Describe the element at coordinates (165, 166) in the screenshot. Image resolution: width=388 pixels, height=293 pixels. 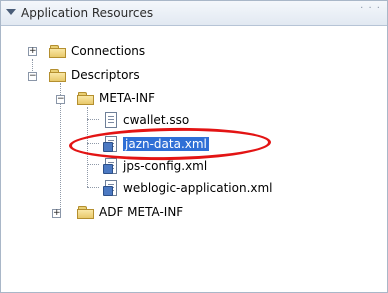
I see `tree-item-label: jps-config.xml` at that location.